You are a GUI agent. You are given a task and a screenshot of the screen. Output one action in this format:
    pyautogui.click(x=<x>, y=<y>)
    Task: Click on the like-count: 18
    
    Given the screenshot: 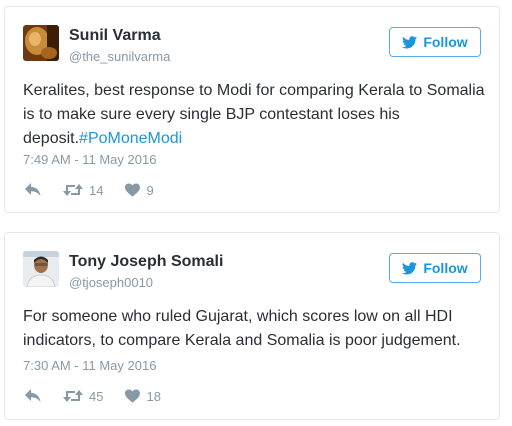 What is the action you would take?
    pyautogui.click(x=153, y=396)
    